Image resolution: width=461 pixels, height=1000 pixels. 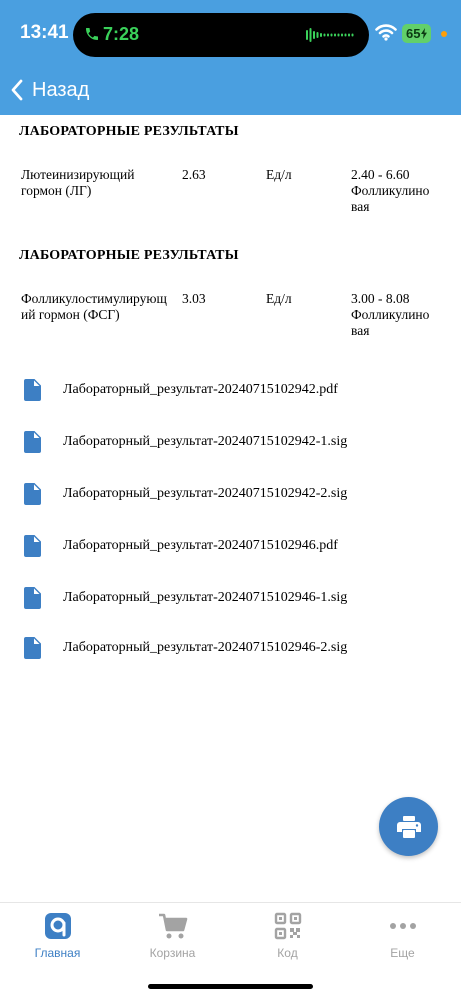 I want to click on qr-code-icon, so click(x=287, y=926).